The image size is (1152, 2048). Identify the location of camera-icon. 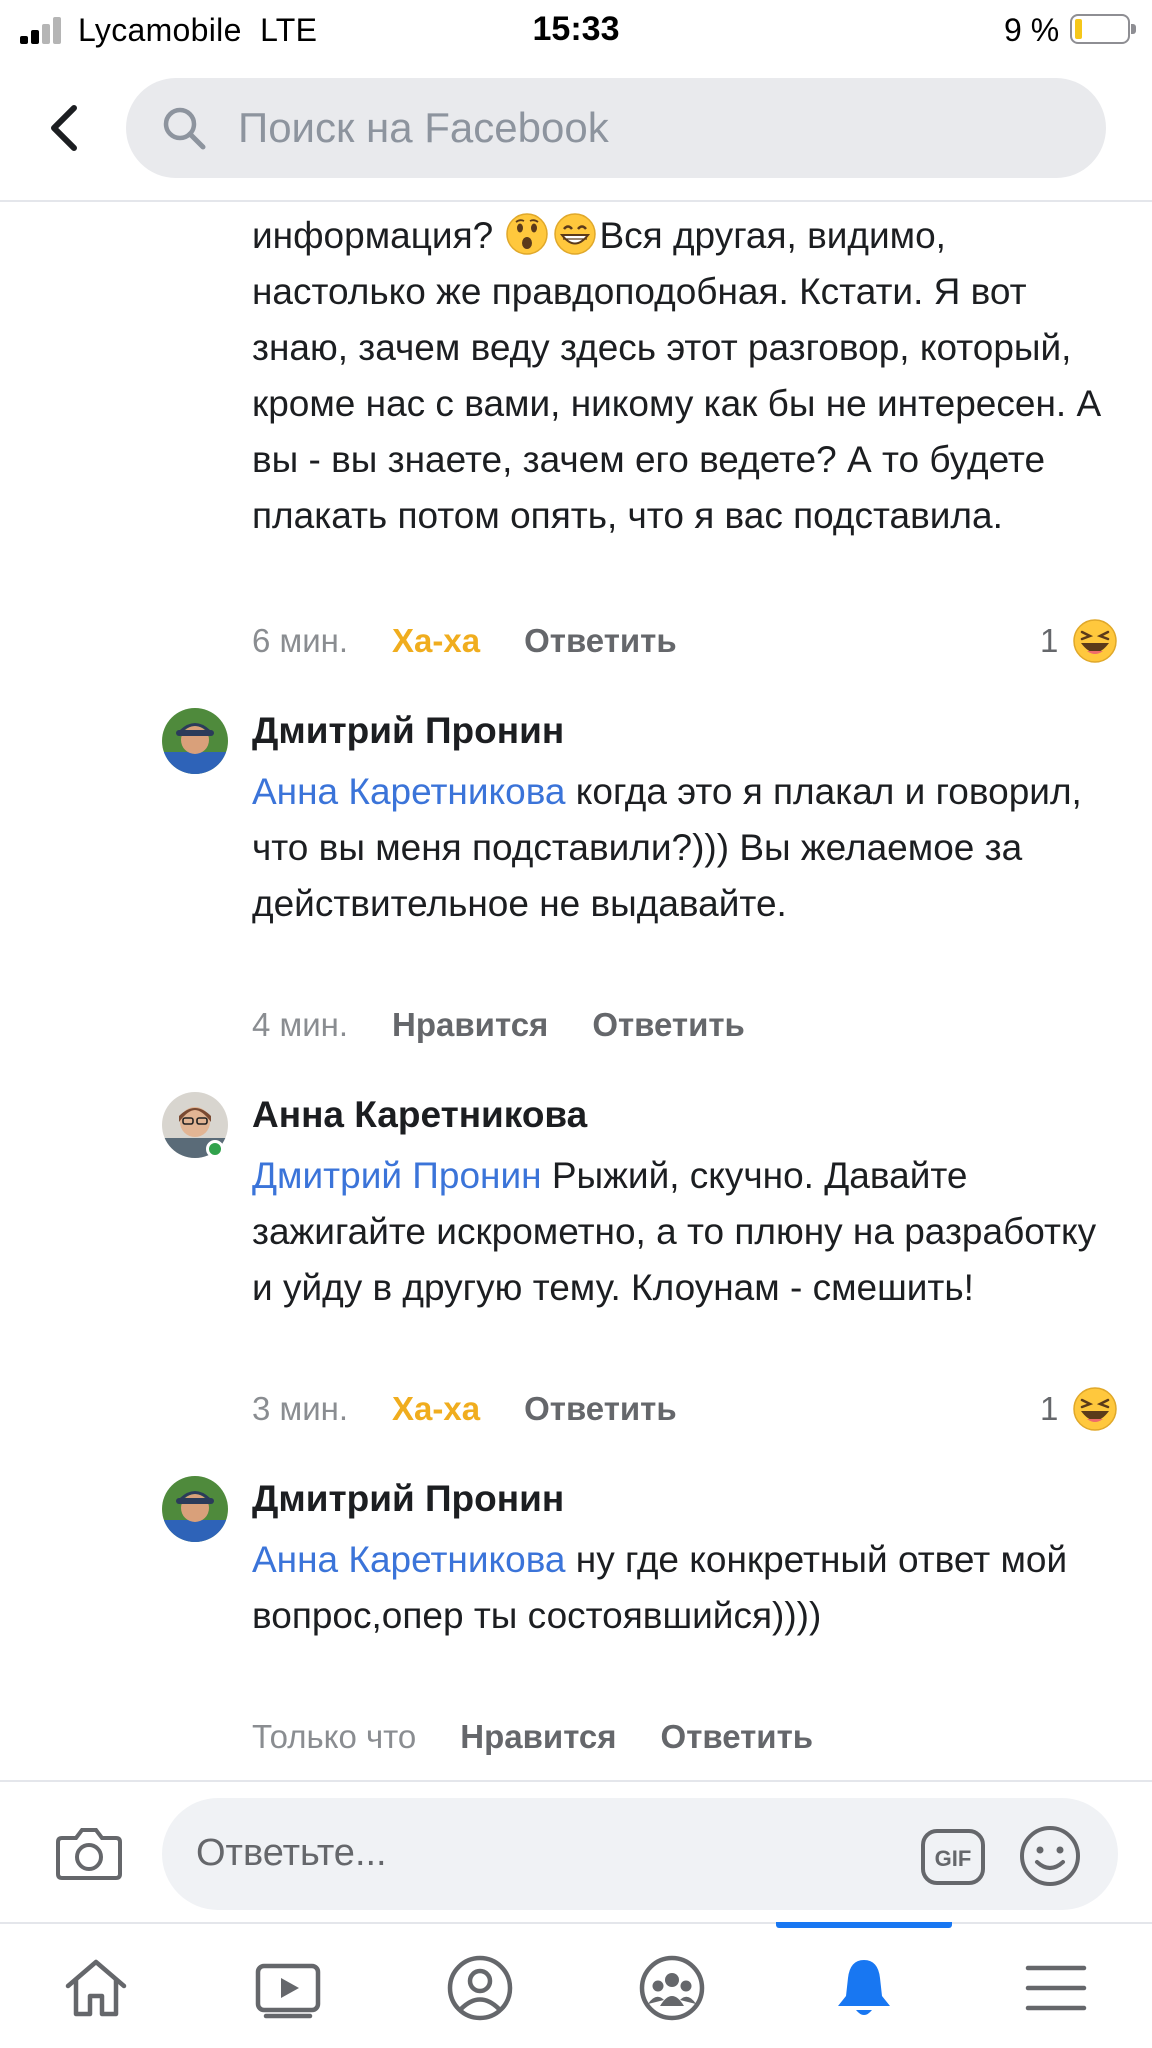
(89, 1852).